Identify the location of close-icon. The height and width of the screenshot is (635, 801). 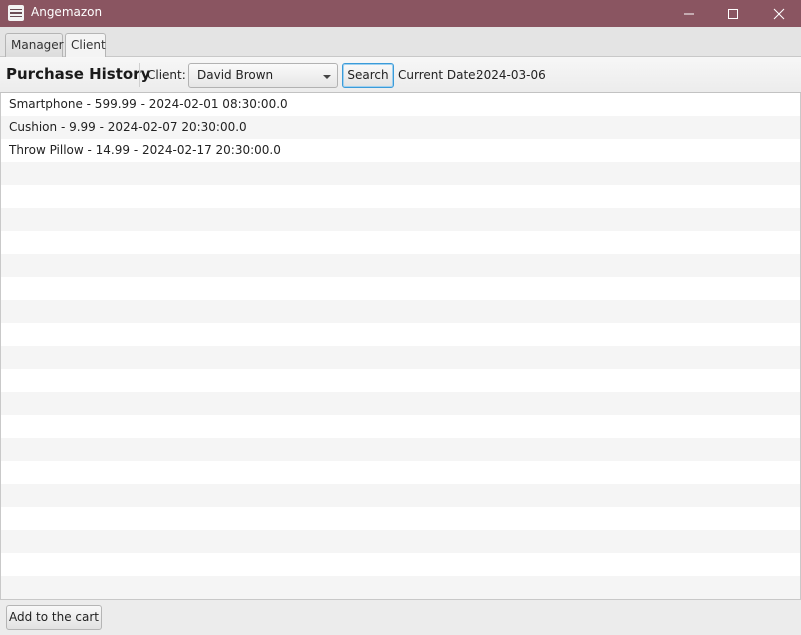
(779, 13).